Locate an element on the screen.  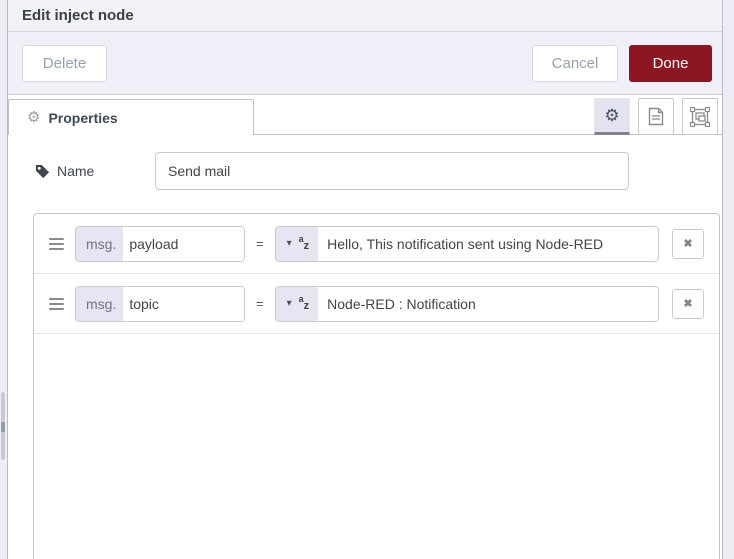
name-label-text: Name is located at coordinates (76, 171).